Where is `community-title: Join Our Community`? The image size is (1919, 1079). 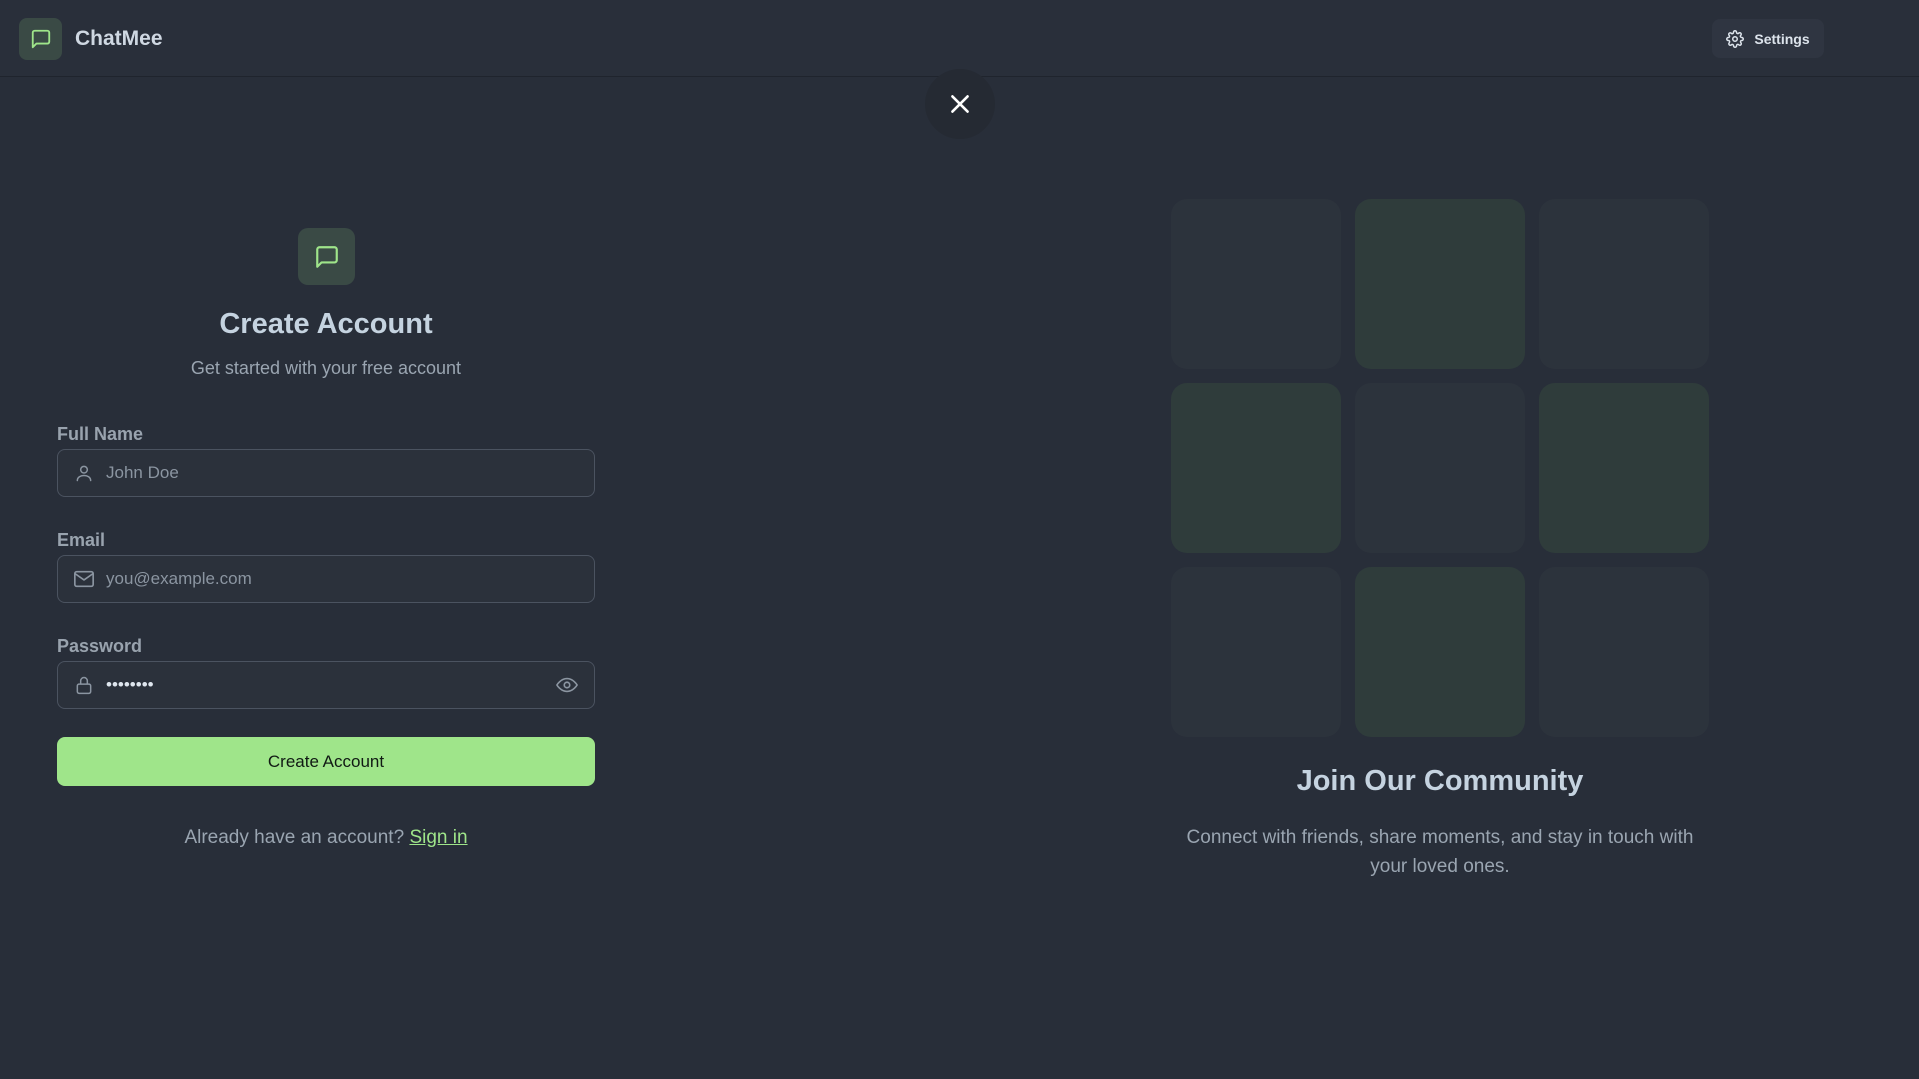 community-title: Join Our Community is located at coordinates (1440, 781).